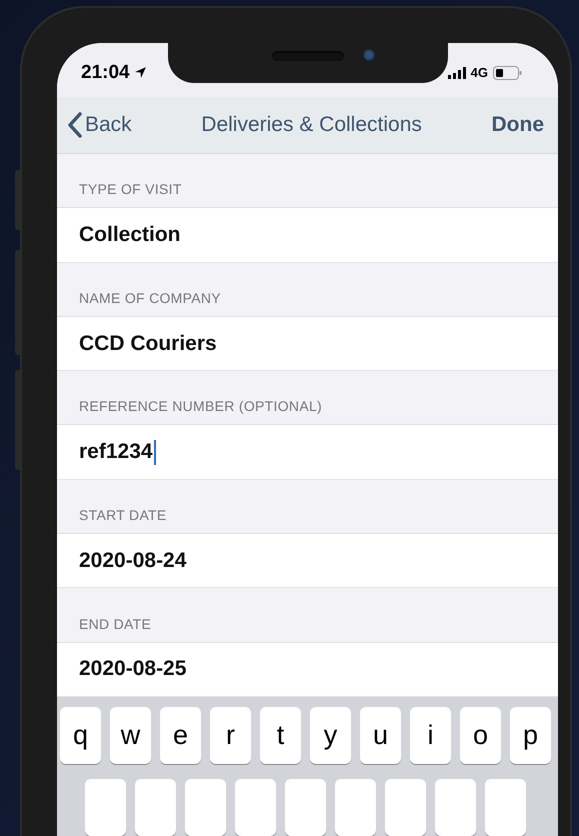 The width and height of the screenshot is (579, 836). I want to click on network-label: 4G, so click(479, 72).